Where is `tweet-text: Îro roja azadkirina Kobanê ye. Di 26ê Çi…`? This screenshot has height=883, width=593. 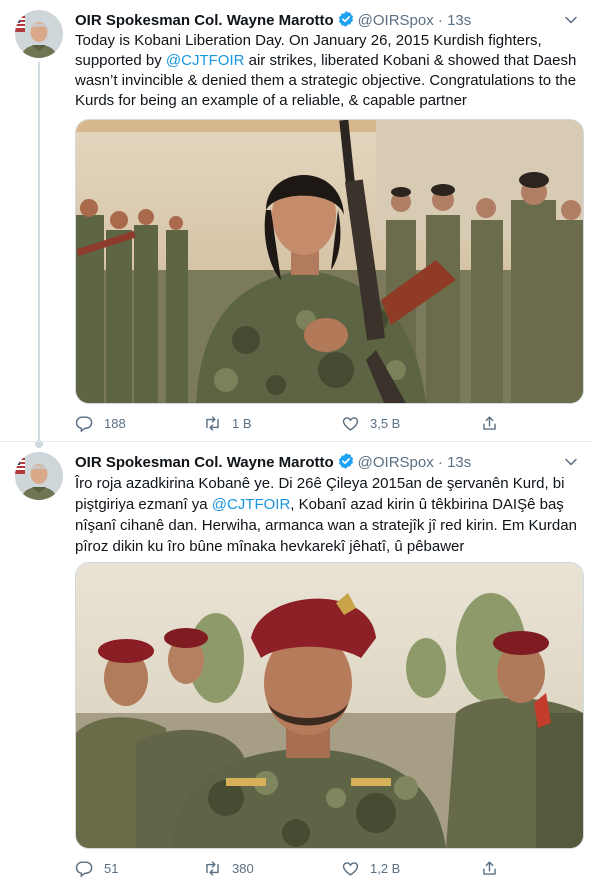
tweet-text: Îro roja azadkirina Kobanê ye. Di 26ê Çi… is located at coordinates (330, 515).